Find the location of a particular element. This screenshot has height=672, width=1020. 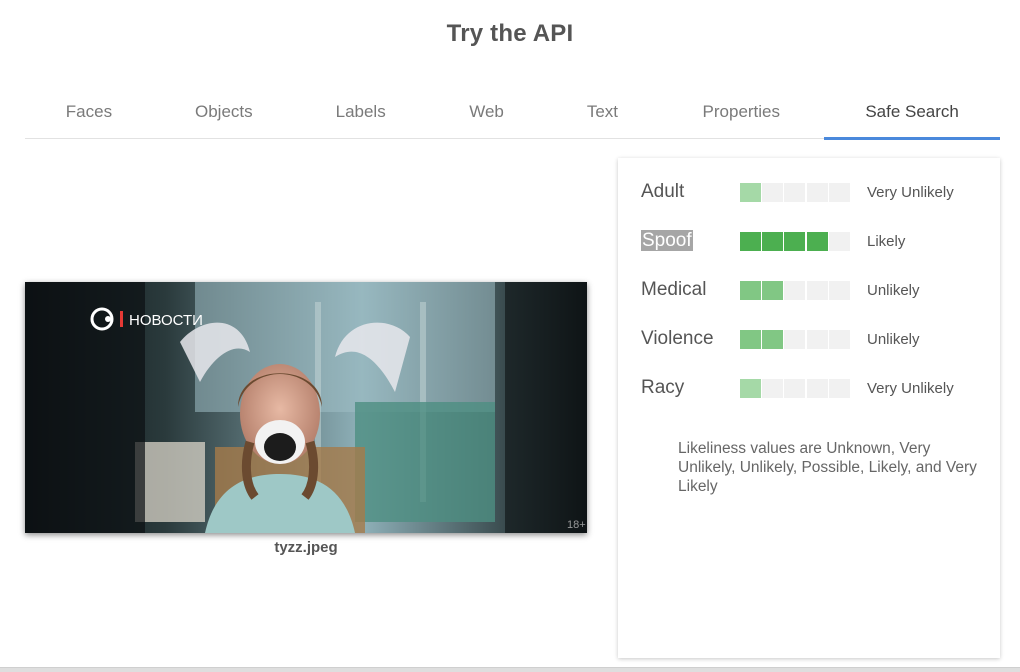

age-badge: 18+ is located at coordinates (576, 525).